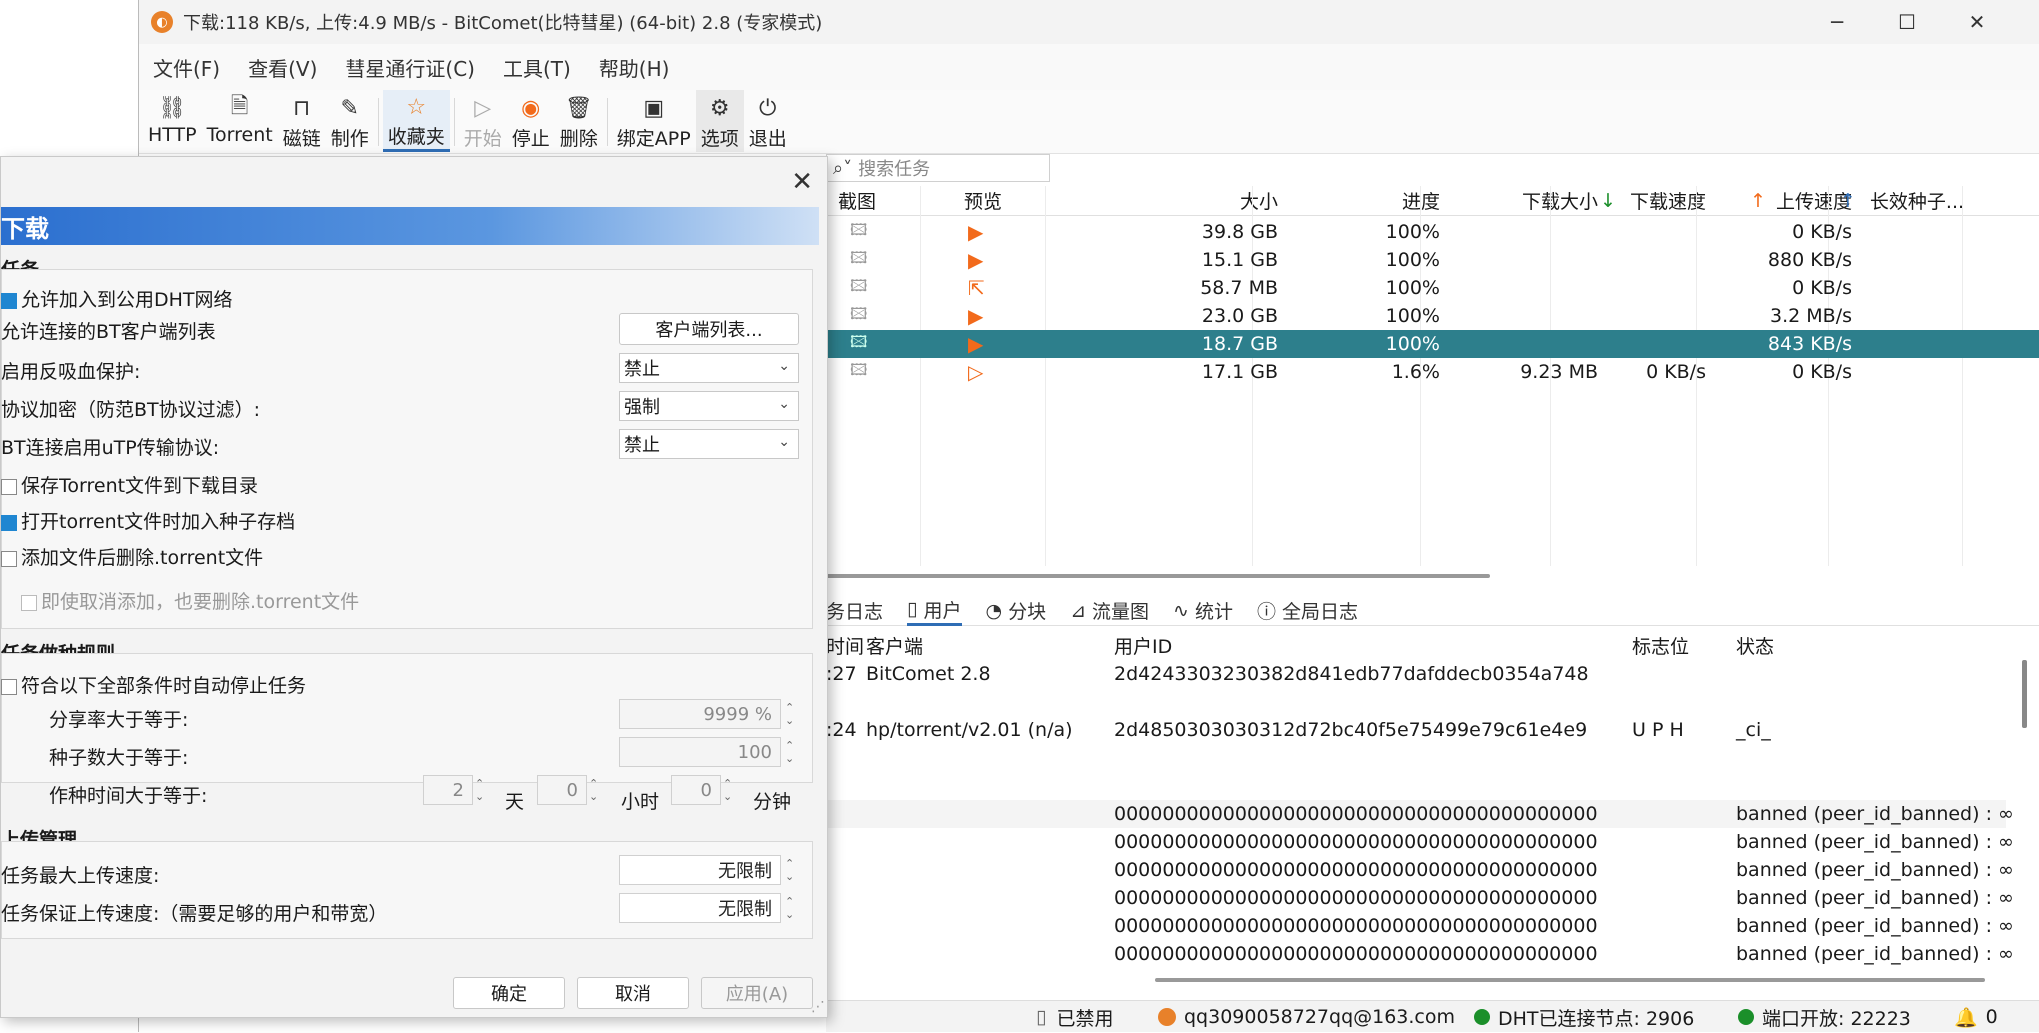  I want to click on apply-button: 应用(A), so click(757, 993).